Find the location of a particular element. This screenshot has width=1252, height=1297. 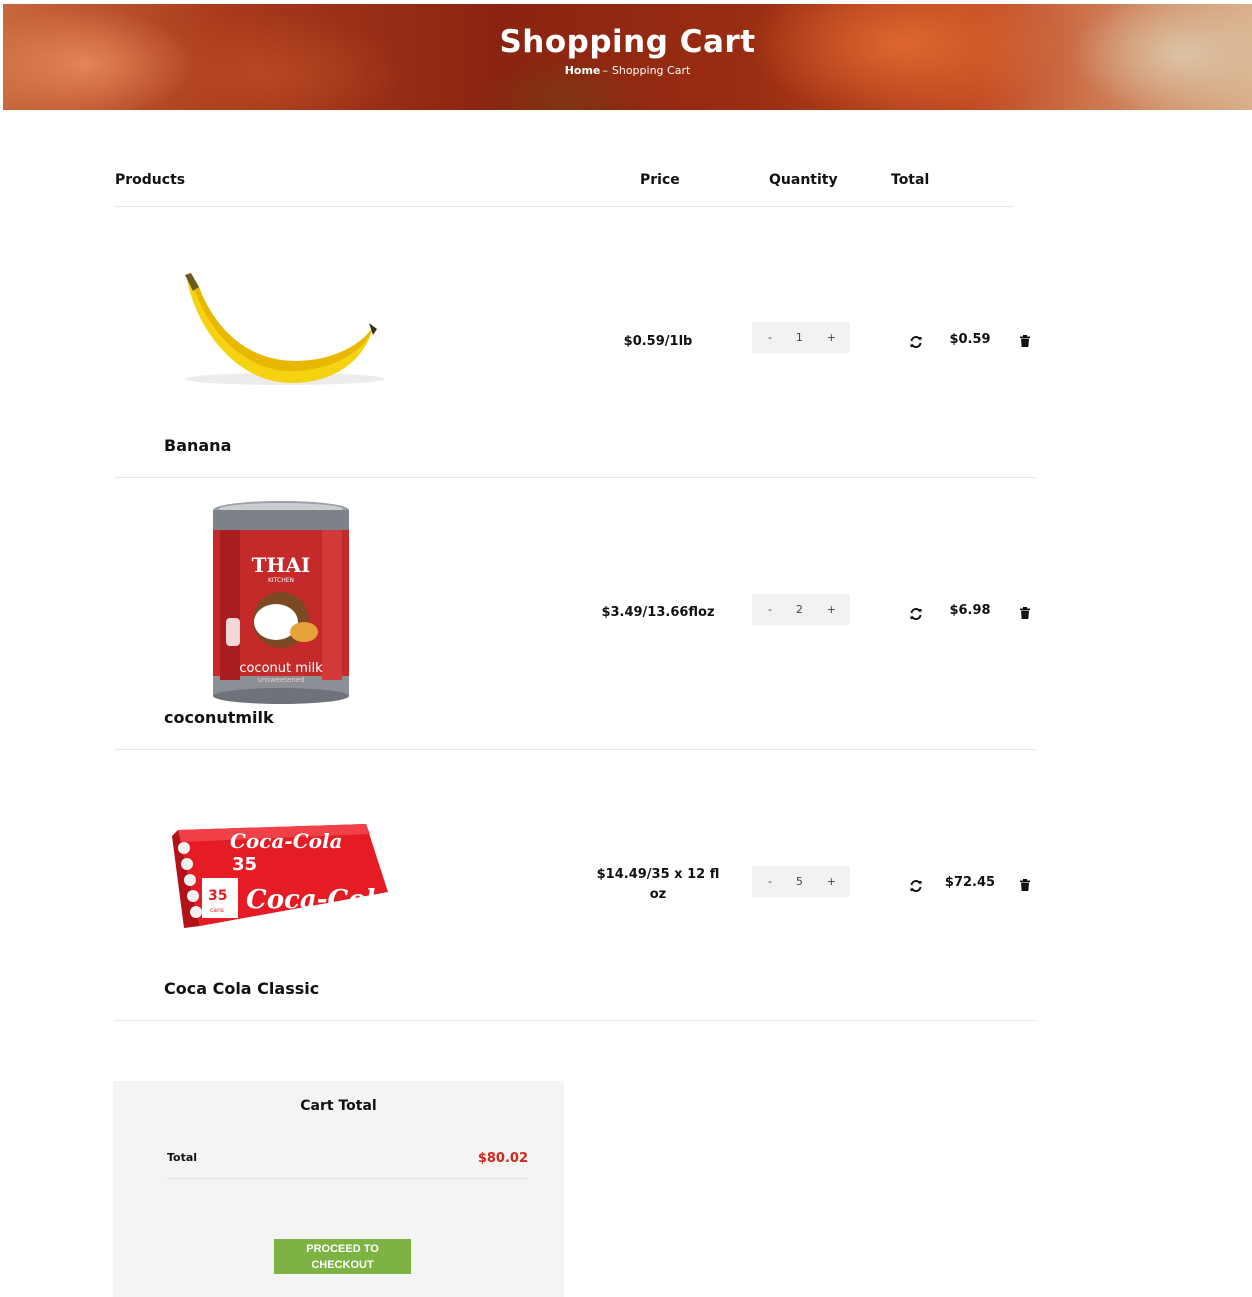

product-name: coconutmilk is located at coordinates (219, 717).